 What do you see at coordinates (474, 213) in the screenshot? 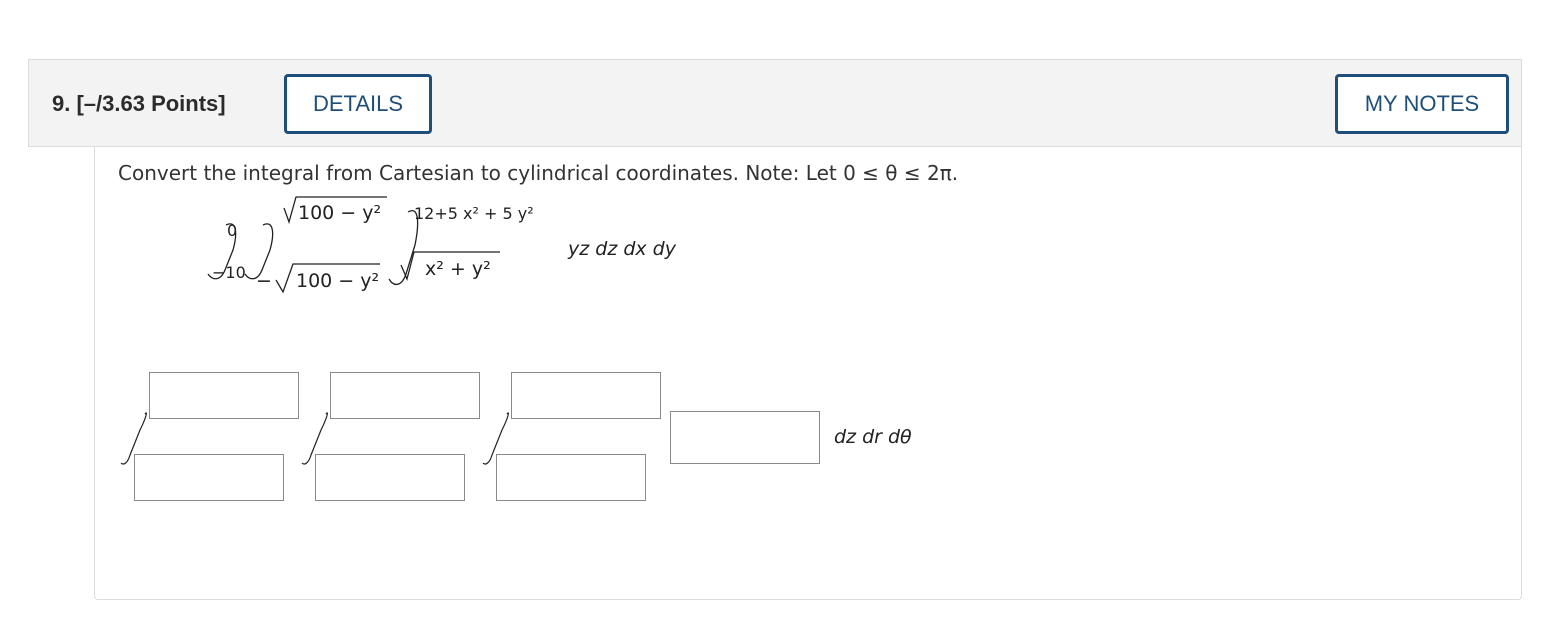
I see `inner-upper-limit: 12+5 x² + 5 y²` at bounding box center [474, 213].